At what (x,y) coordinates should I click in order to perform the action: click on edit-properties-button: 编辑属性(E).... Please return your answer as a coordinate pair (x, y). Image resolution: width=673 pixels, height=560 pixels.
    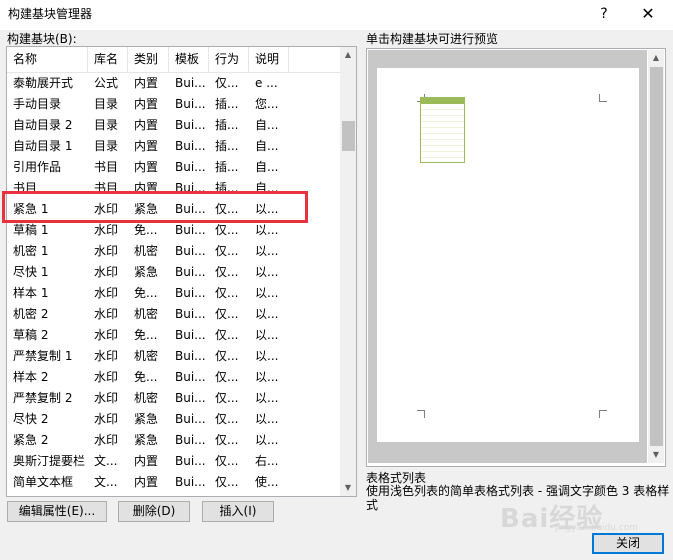
    Looking at the image, I should click on (57, 511).